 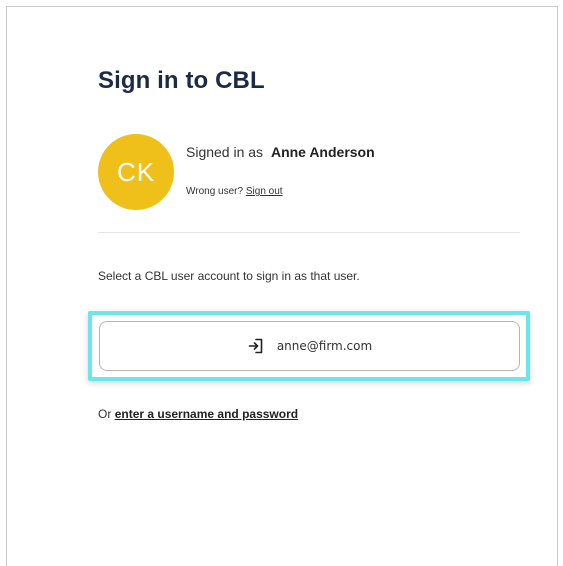 What do you see at coordinates (225, 152) in the screenshot?
I see `signed-in-prefix: Signed in as` at bounding box center [225, 152].